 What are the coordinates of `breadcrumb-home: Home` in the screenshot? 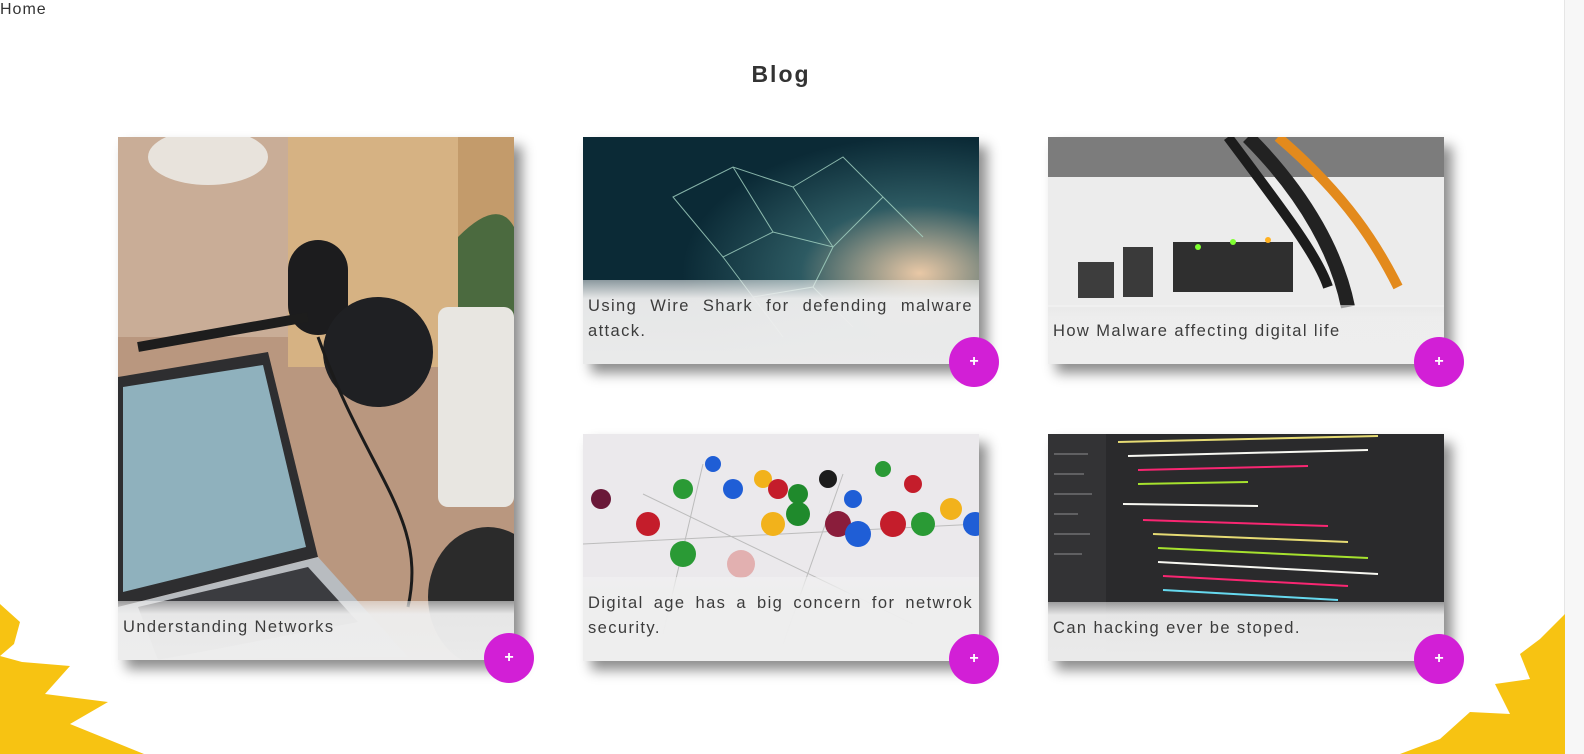 It's located at (23, 10).